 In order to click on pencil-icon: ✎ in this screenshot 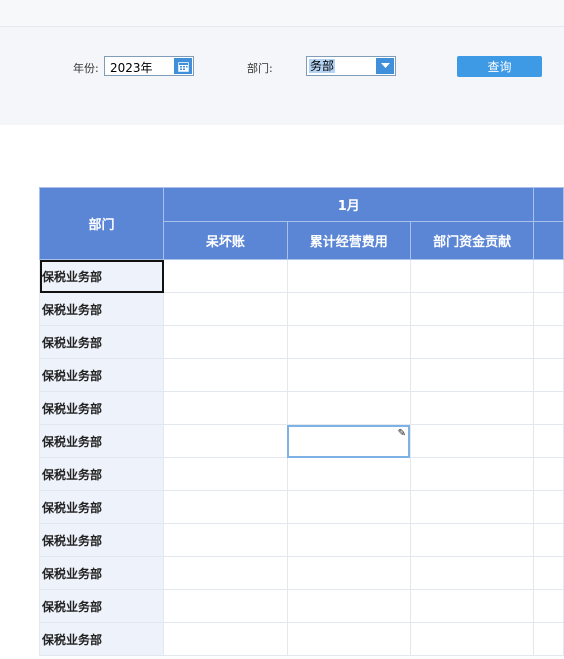, I will do `click(401, 433)`.